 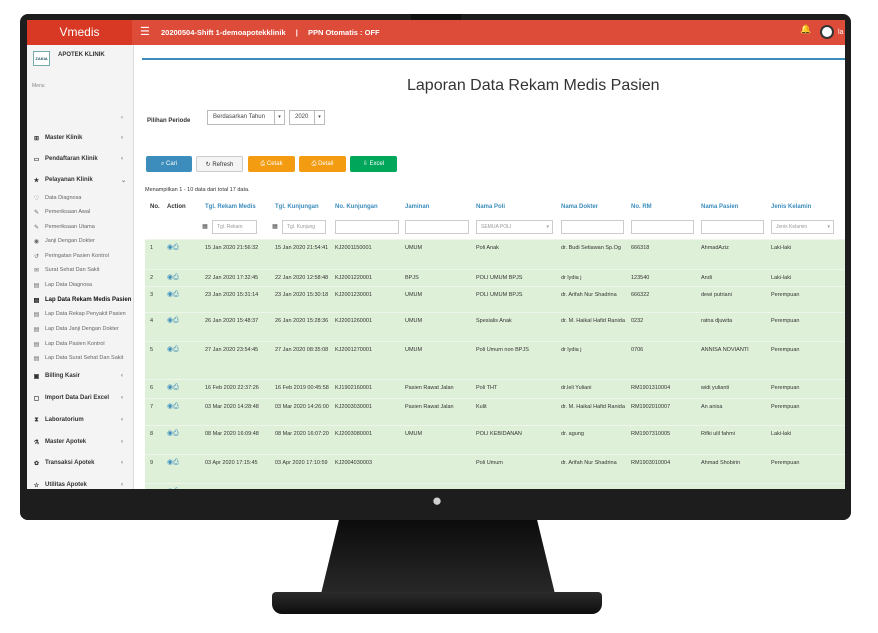 What do you see at coordinates (715, 388) in the screenshot?
I see `cell-pasien: widi yulianti` at bounding box center [715, 388].